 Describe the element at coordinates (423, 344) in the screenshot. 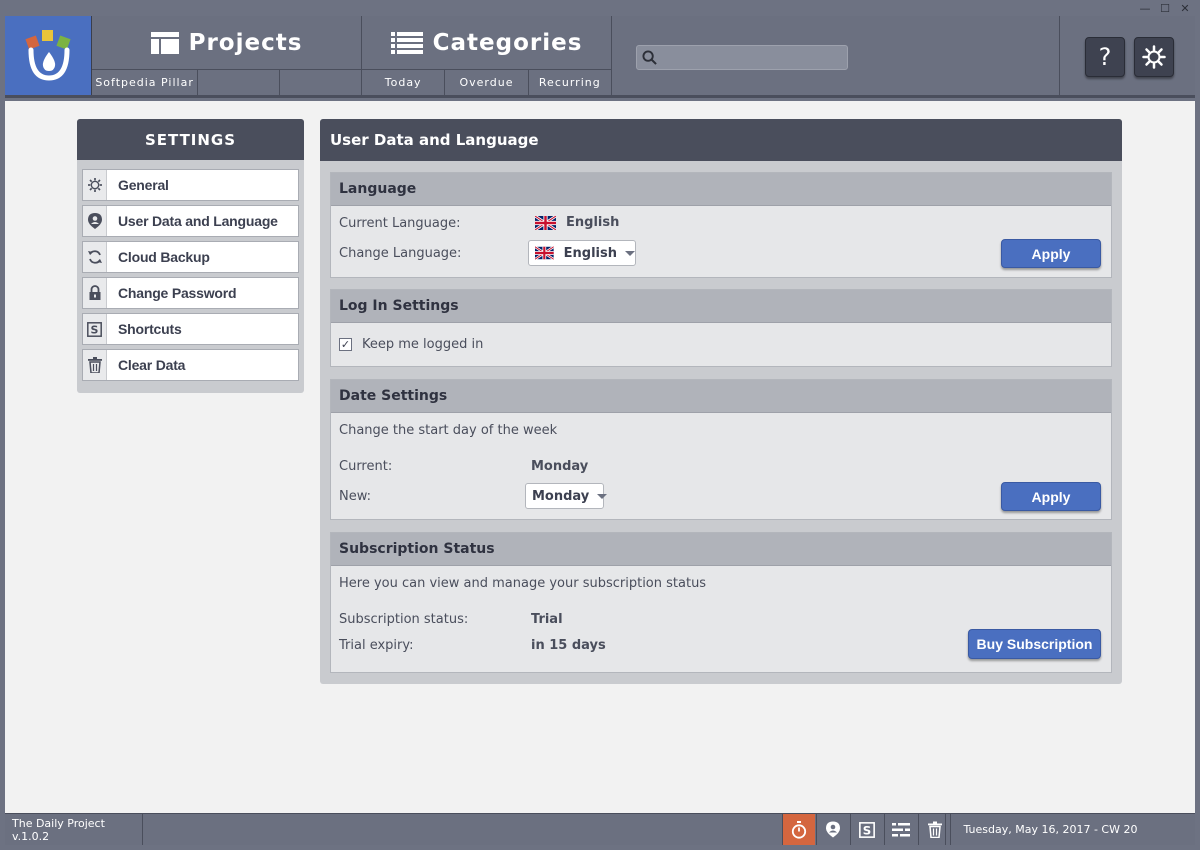

I see `keep-logged-label: Keep me logged in` at that location.